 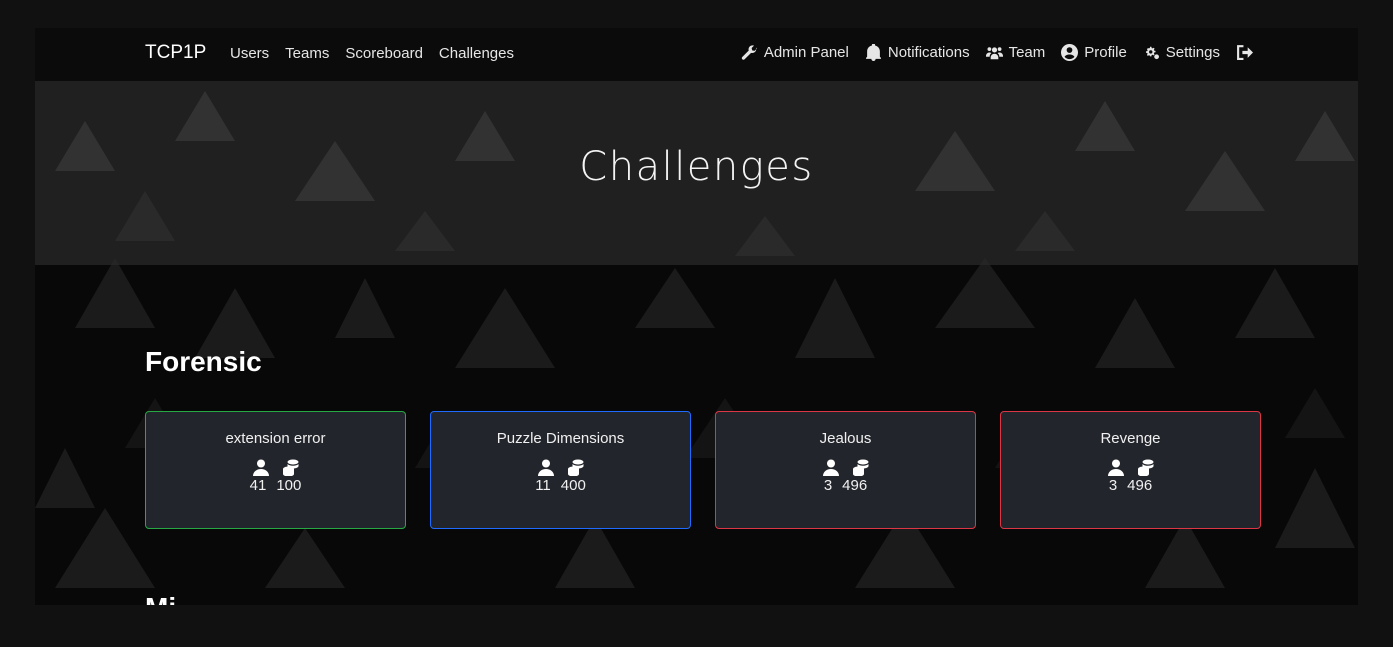 I want to click on cogs-icon, so click(x=1152, y=53).